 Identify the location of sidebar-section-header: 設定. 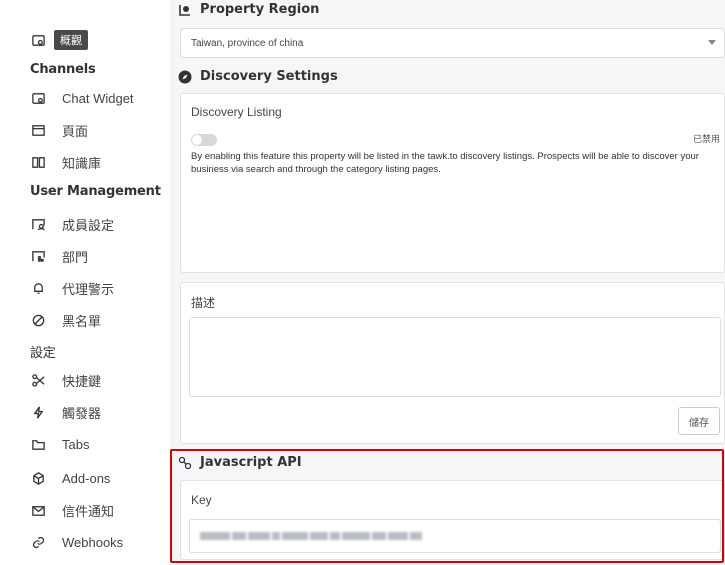
(43, 353).